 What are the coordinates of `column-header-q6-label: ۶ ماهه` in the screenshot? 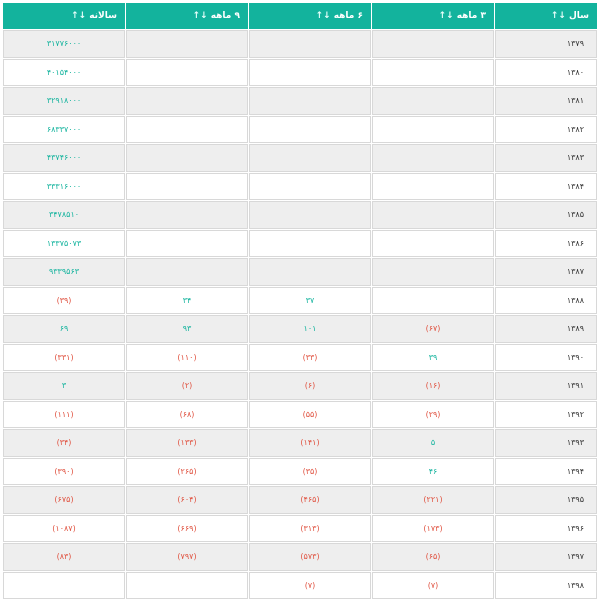 It's located at (348, 15).